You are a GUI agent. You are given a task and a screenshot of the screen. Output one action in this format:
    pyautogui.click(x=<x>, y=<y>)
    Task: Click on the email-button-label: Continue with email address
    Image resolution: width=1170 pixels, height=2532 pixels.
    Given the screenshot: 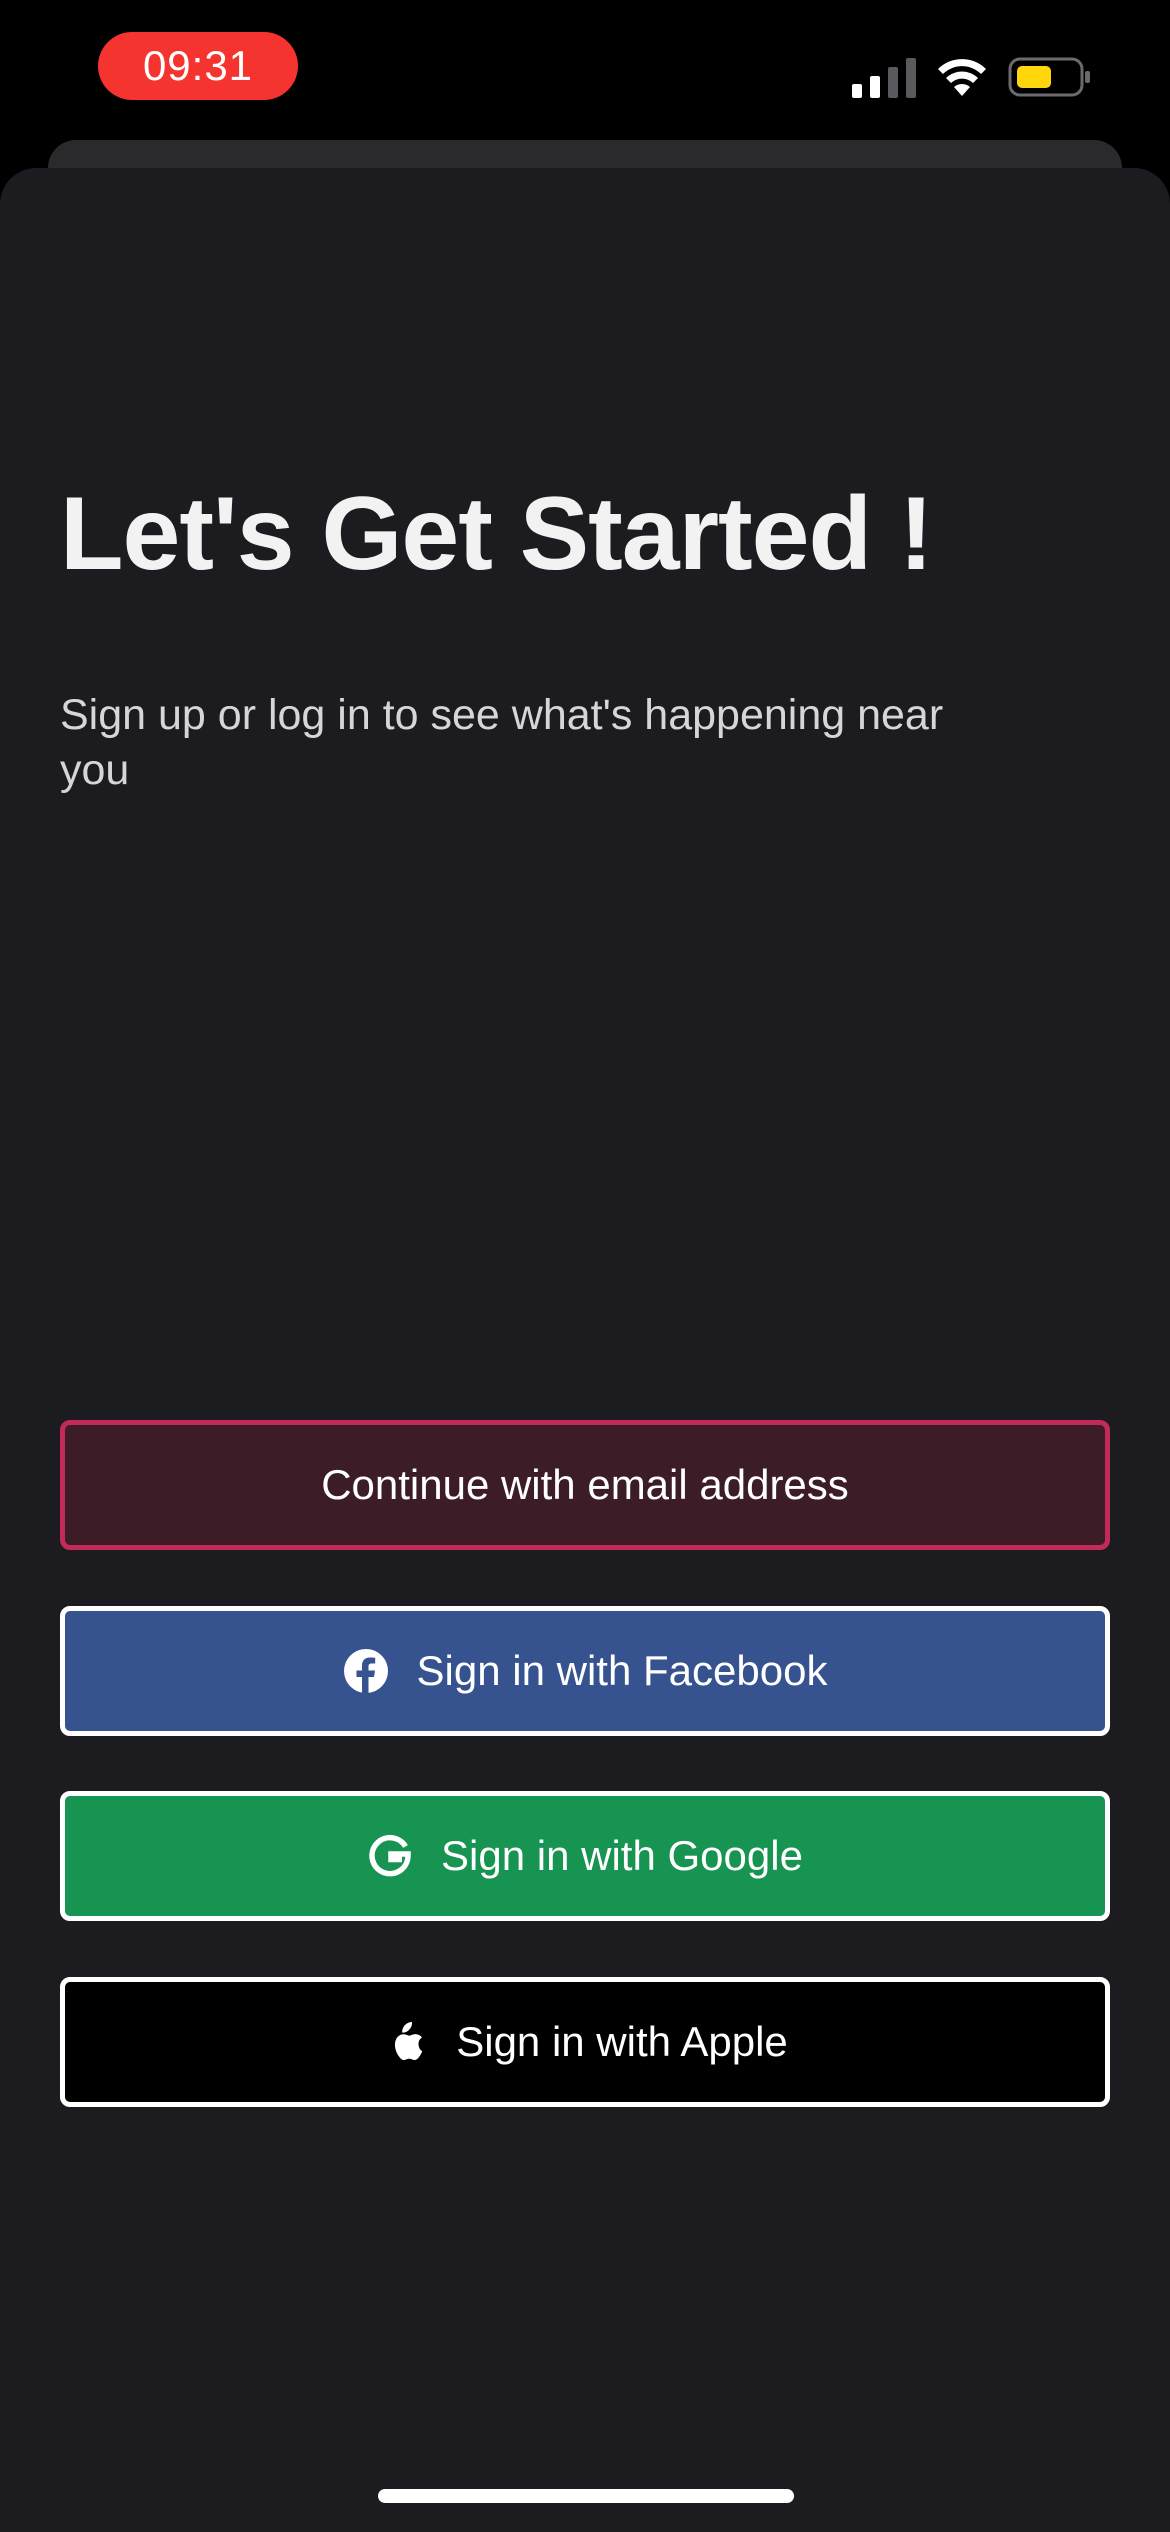 What is the action you would take?
    pyautogui.click(x=585, y=1484)
    